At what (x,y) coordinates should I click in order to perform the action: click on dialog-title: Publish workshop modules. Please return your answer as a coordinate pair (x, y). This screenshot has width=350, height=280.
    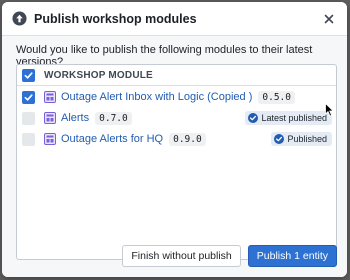
    Looking at the image, I should click on (115, 18).